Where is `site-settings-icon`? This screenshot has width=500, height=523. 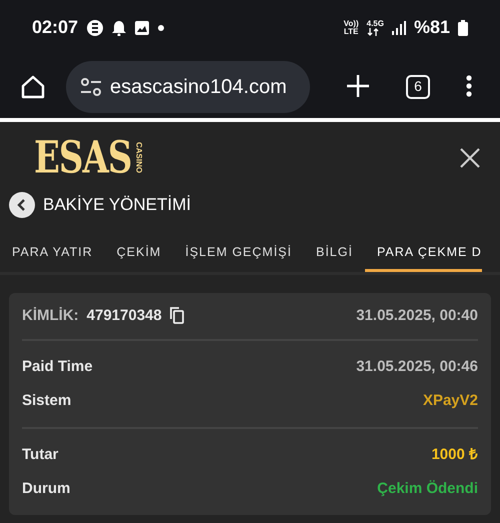 site-settings-icon is located at coordinates (91, 87).